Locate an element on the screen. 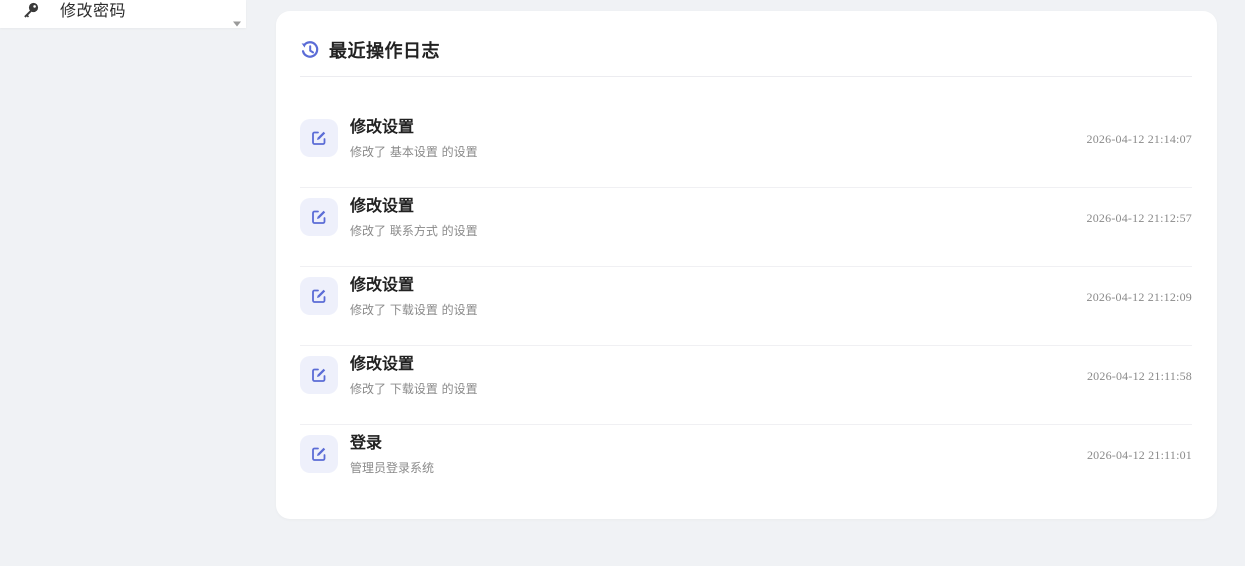 The image size is (1245, 566). log-item: 登录 管理员登录系统 2026-04-12 21:11:01 is located at coordinates (746, 464).